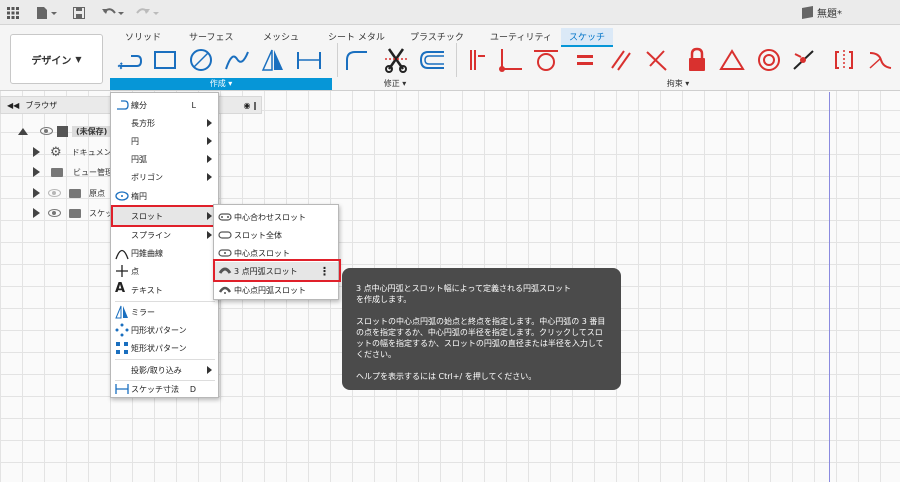 This screenshot has width=900, height=482. What do you see at coordinates (13, 12) in the screenshot?
I see `grid-menu-icon` at bounding box center [13, 12].